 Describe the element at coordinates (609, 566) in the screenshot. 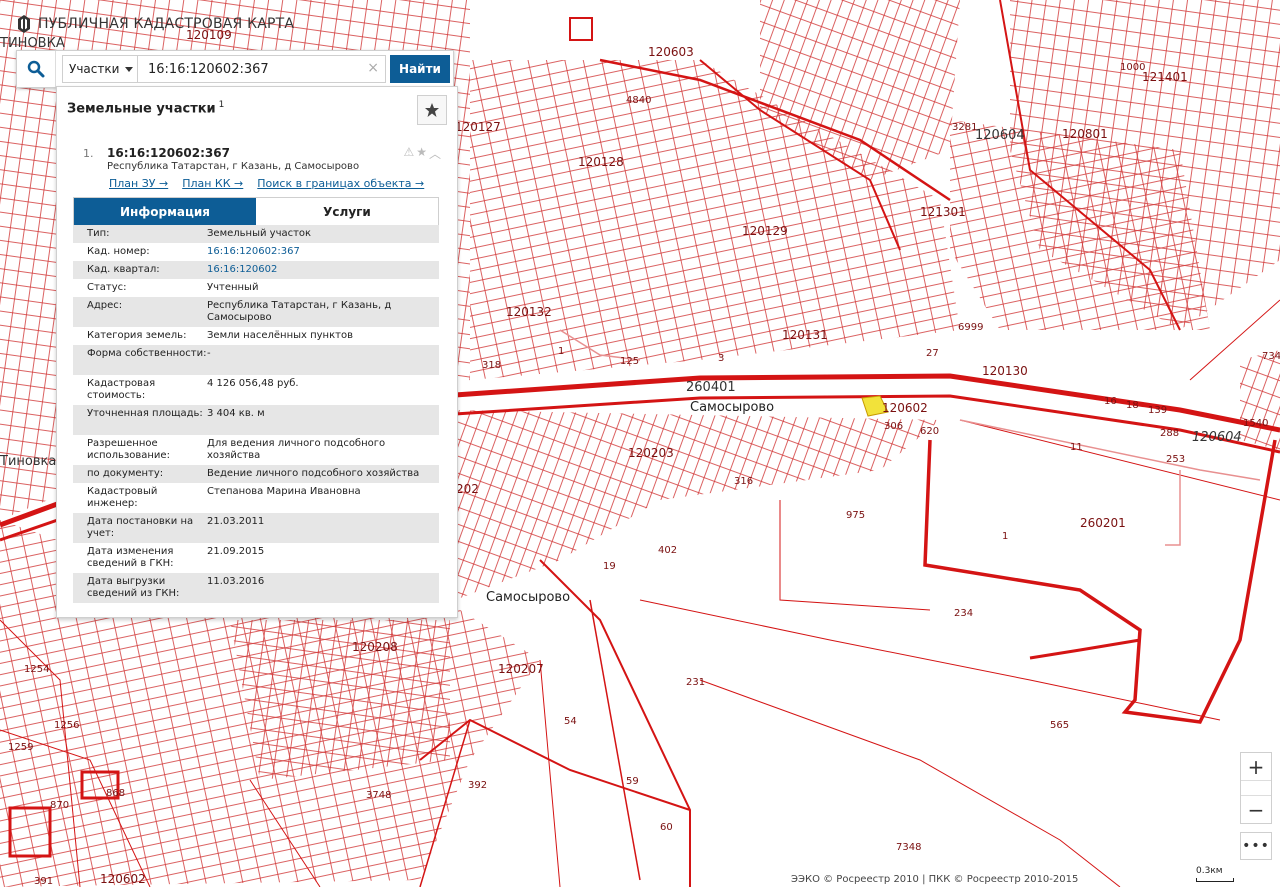

I see `map-label: 19` at that location.